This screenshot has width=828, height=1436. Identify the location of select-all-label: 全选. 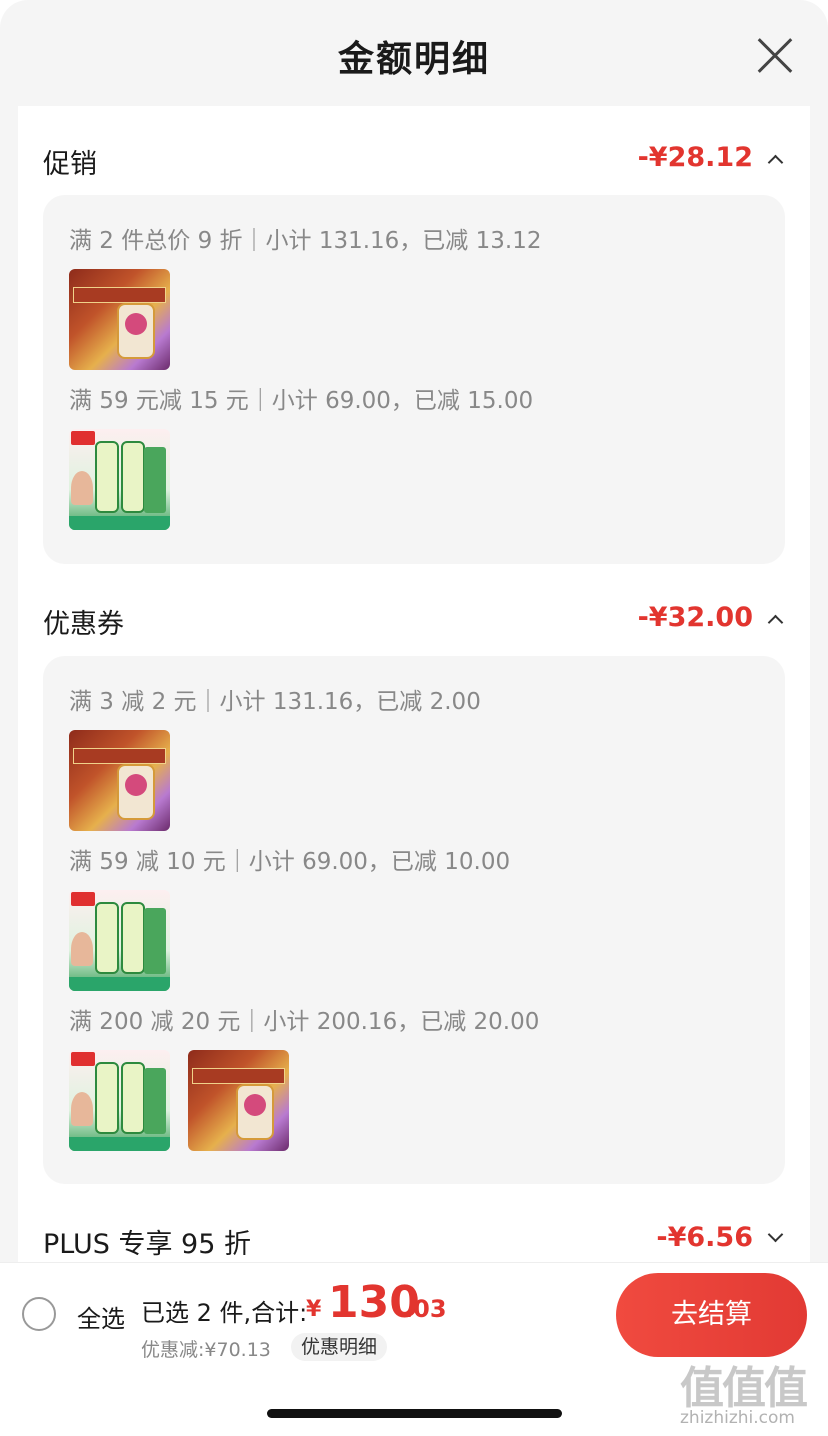
(101, 1316).